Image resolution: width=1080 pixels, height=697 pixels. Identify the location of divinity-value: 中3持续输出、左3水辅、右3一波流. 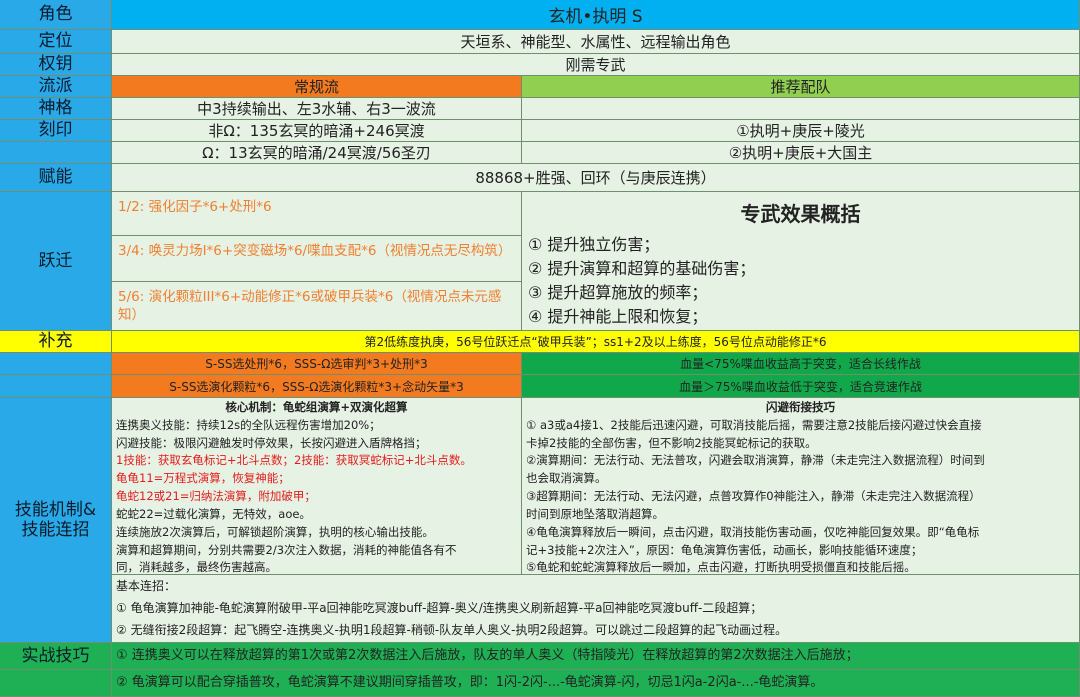
(316, 109).